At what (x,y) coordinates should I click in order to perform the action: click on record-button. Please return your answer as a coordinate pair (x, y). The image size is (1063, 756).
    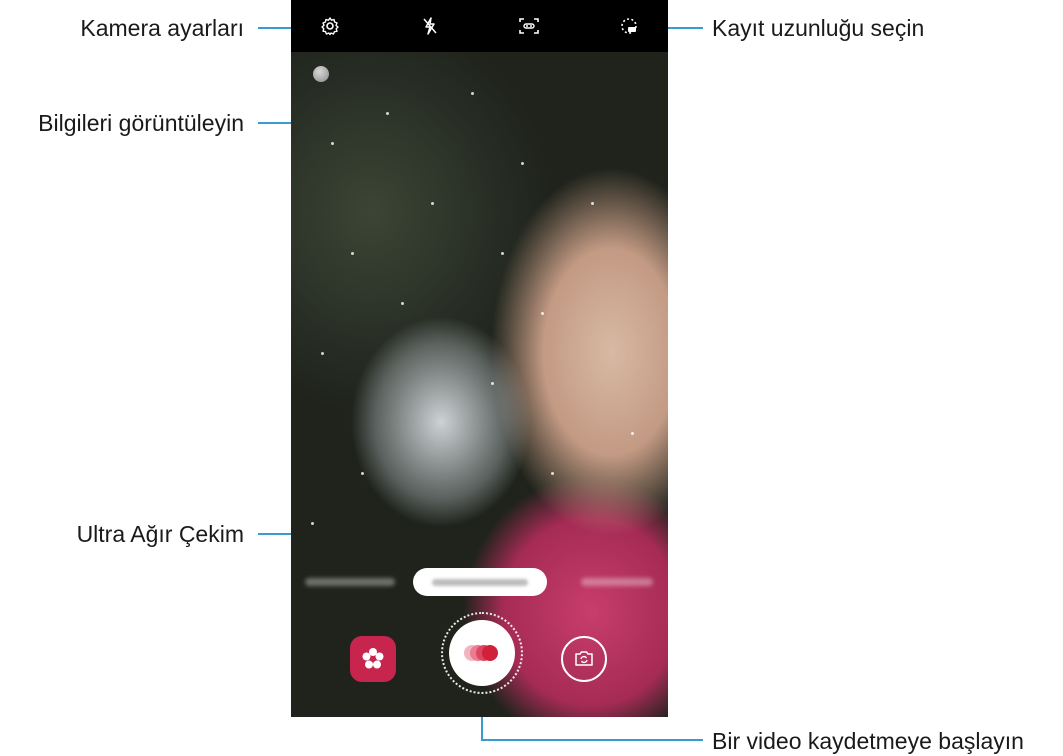
    Looking at the image, I should click on (482, 653).